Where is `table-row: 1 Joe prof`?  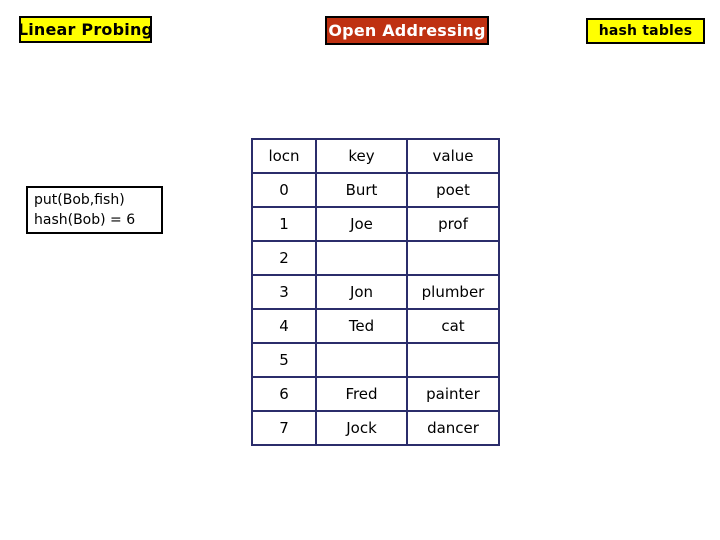 table-row: 1 Joe prof is located at coordinates (375, 224).